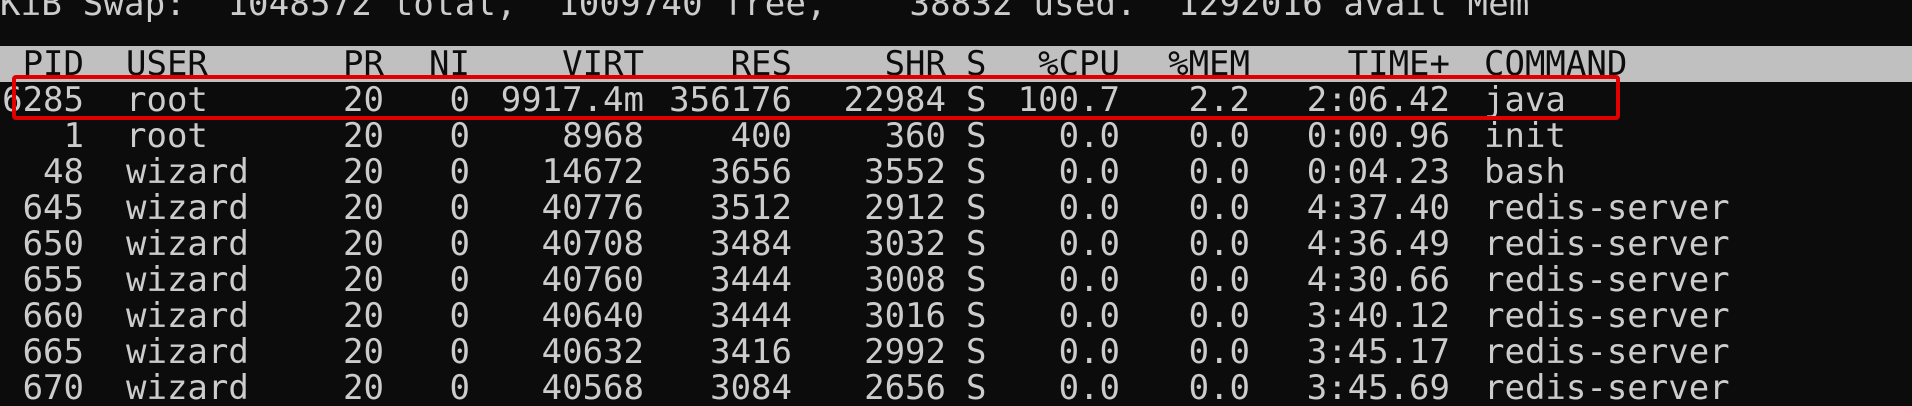  What do you see at coordinates (1378, 100) in the screenshot?
I see `cell-time: 2:06.42` at bounding box center [1378, 100].